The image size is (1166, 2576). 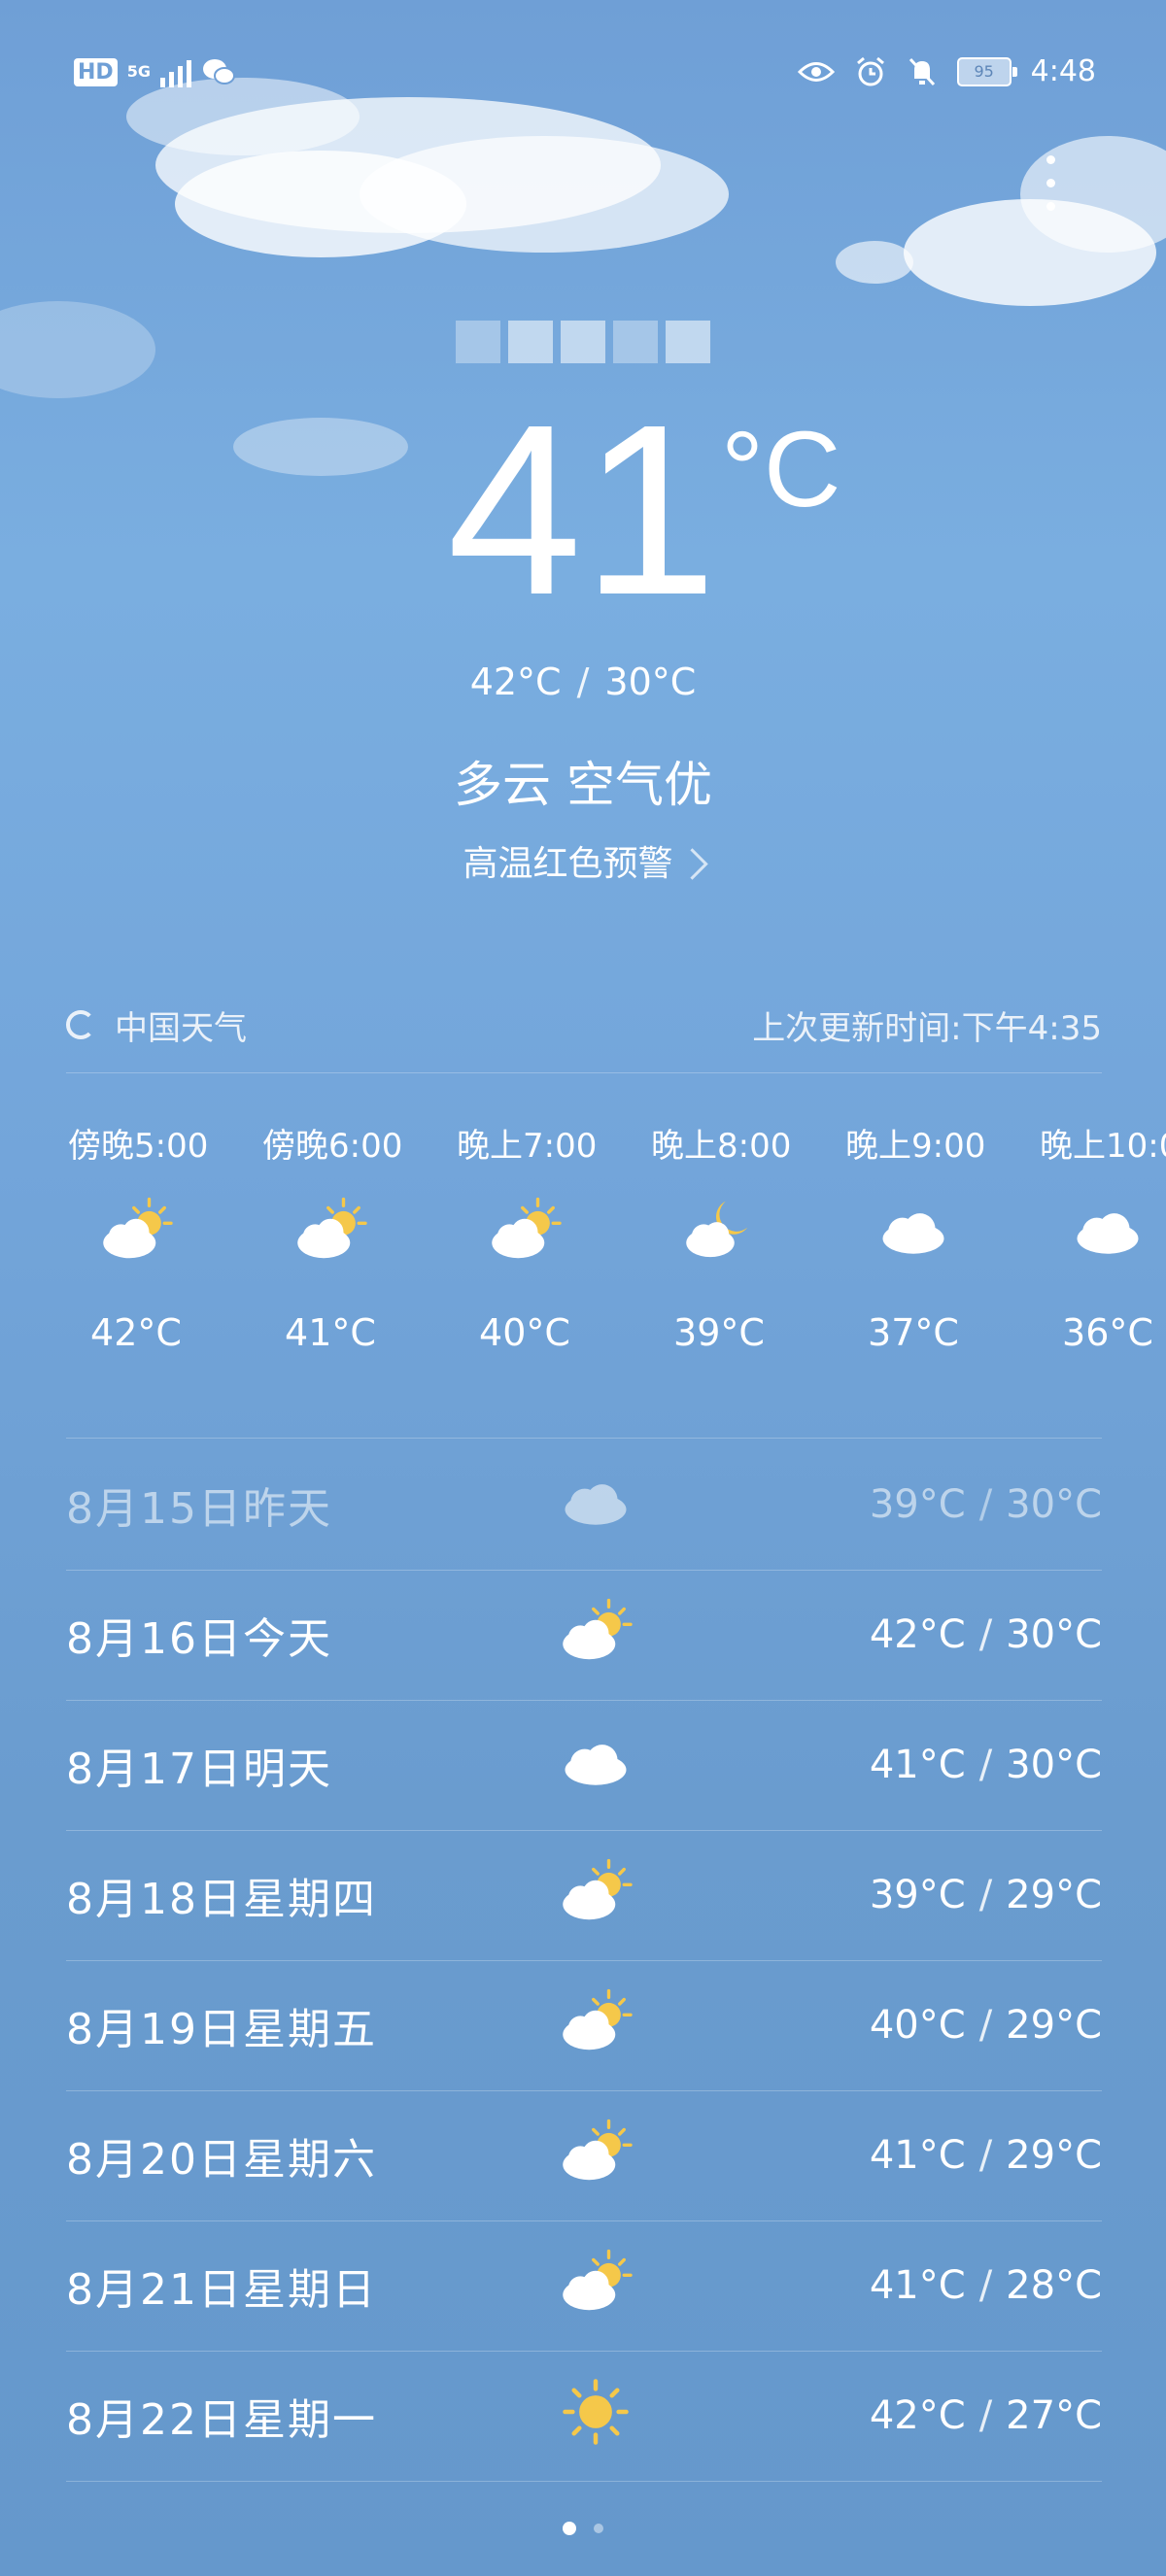 What do you see at coordinates (1050, 189) in the screenshot?
I see `more-options-icon` at bounding box center [1050, 189].